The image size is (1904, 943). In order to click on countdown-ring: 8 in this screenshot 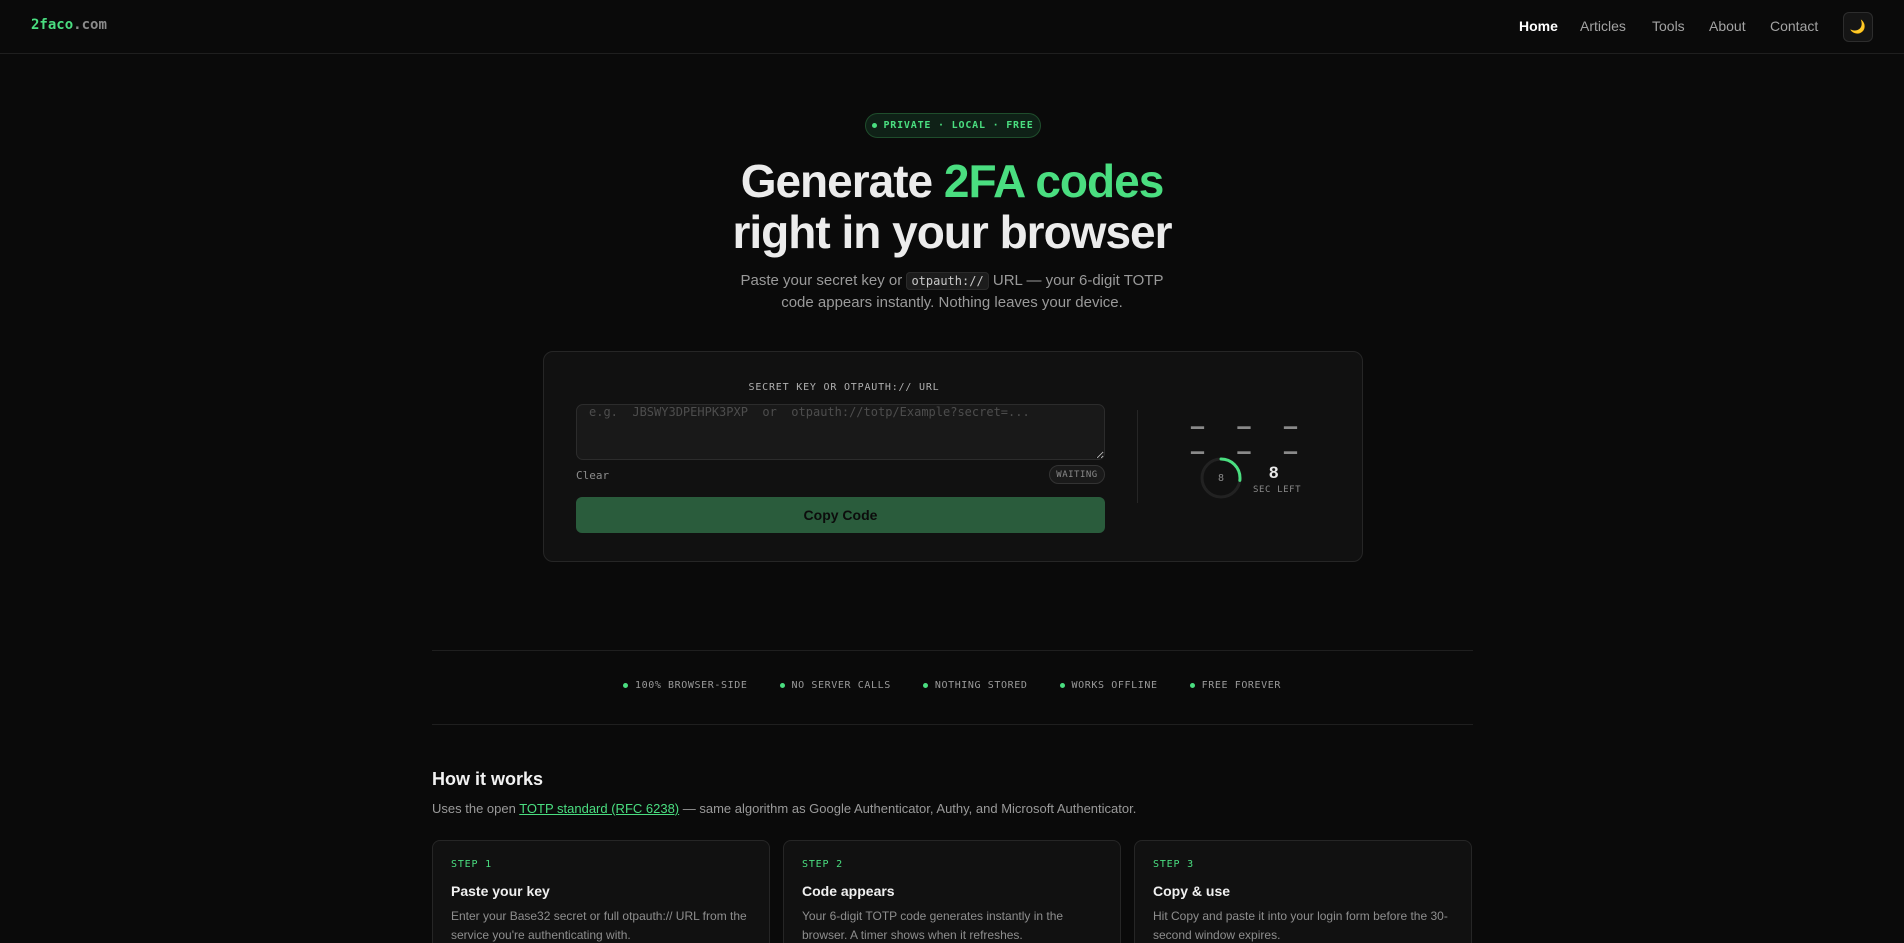, I will do `click(1221, 478)`.